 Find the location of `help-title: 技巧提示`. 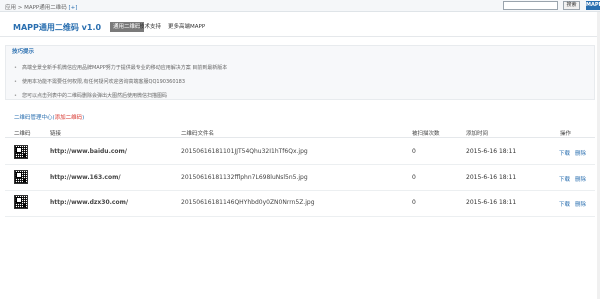

help-title: 技巧提示 is located at coordinates (23, 52).